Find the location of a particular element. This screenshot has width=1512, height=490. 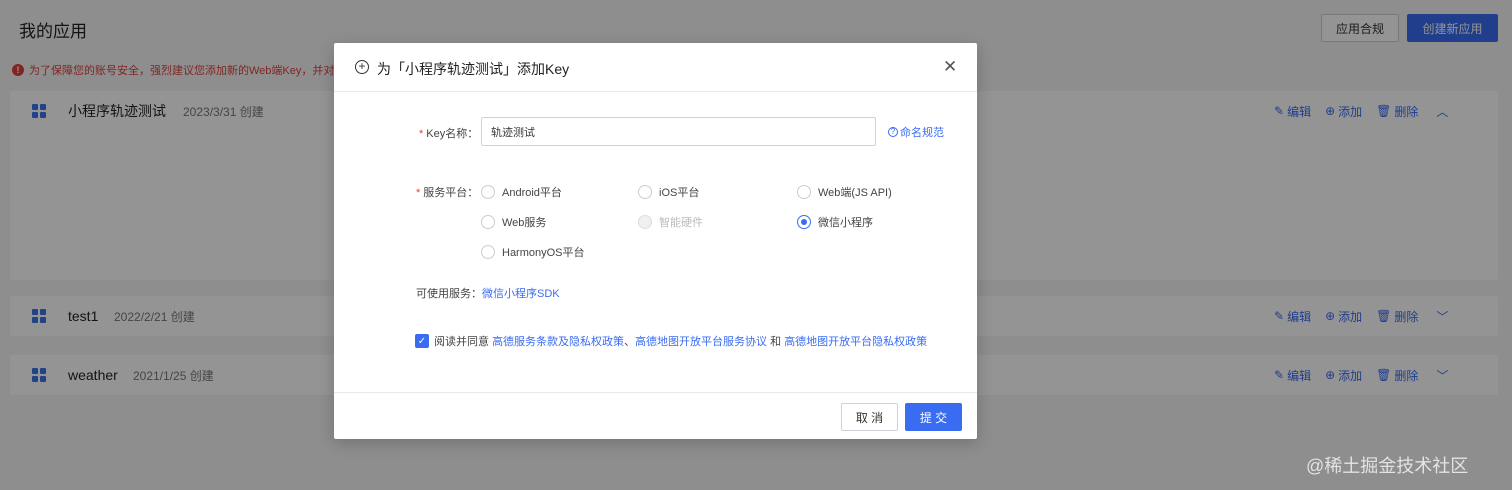

submit-button: 提 交 is located at coordinates (933, 417).